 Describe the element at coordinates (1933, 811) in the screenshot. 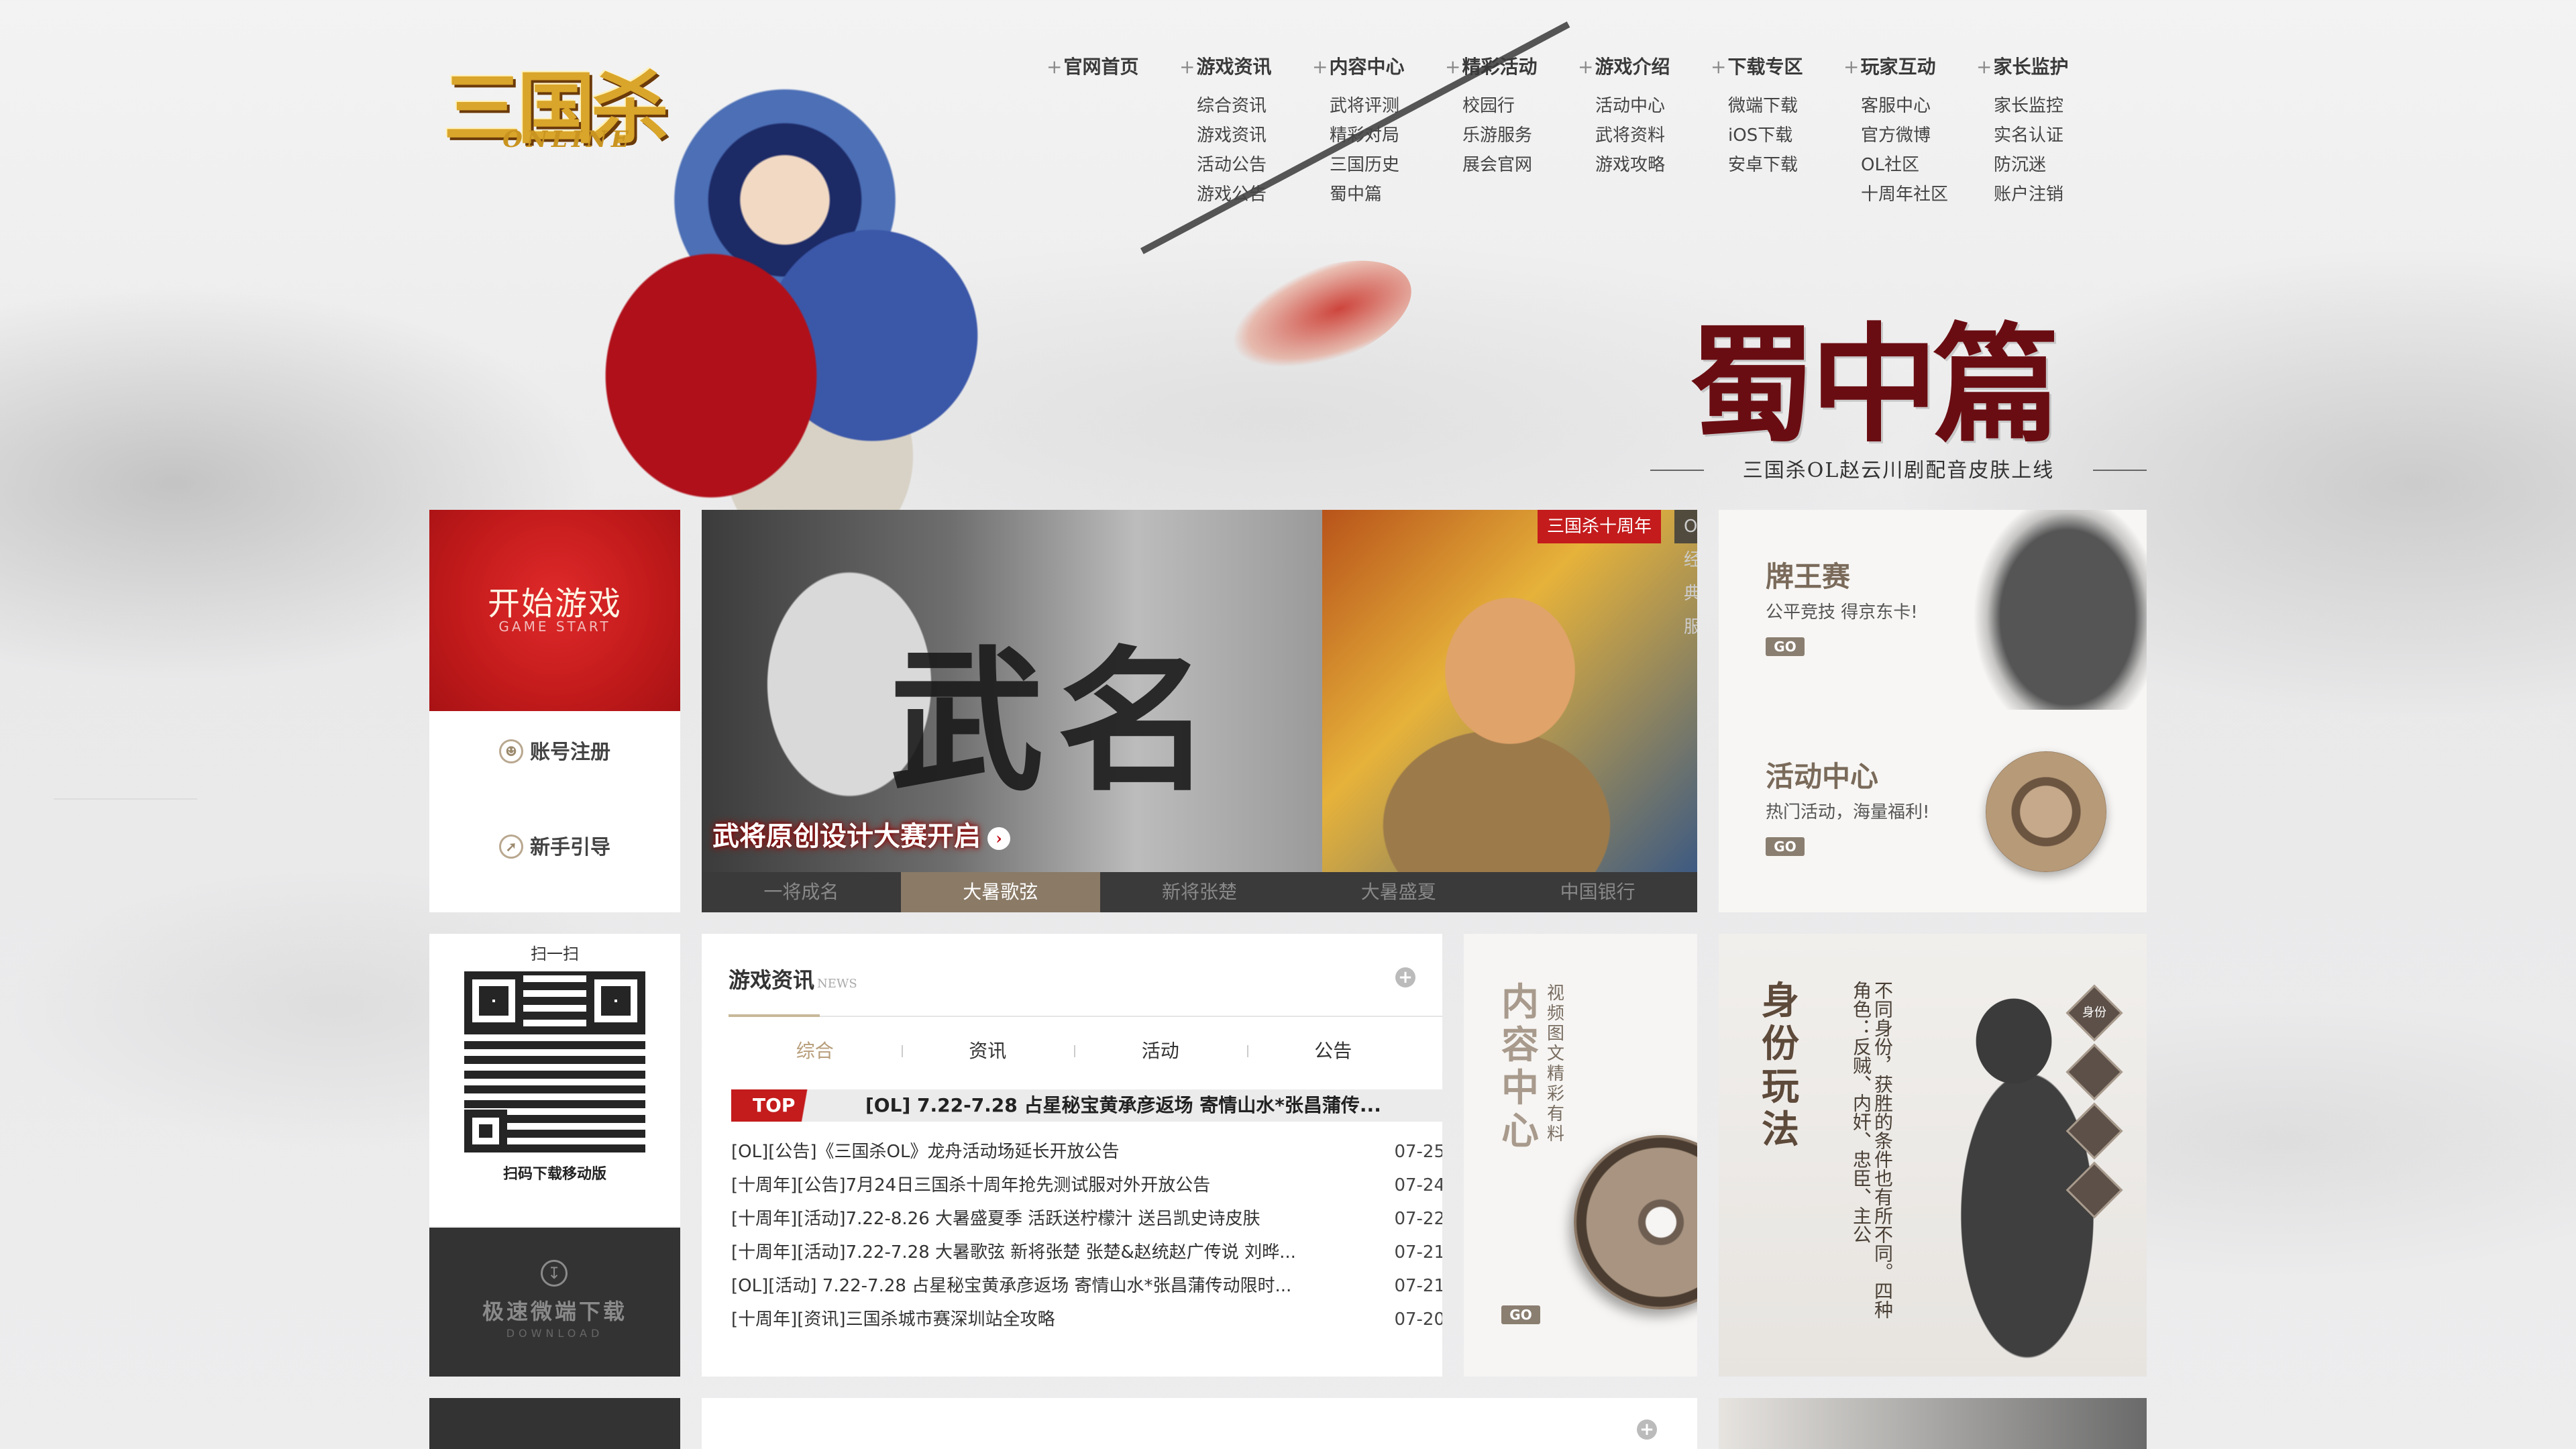

I see `card-event-center: 活动中心 热门活动，海量福利! GO` at that location.